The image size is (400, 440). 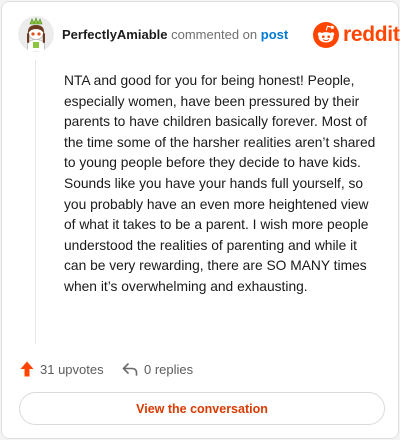 I want to click on view-conversation-button: View the conversation, so click(x=202, y=408).